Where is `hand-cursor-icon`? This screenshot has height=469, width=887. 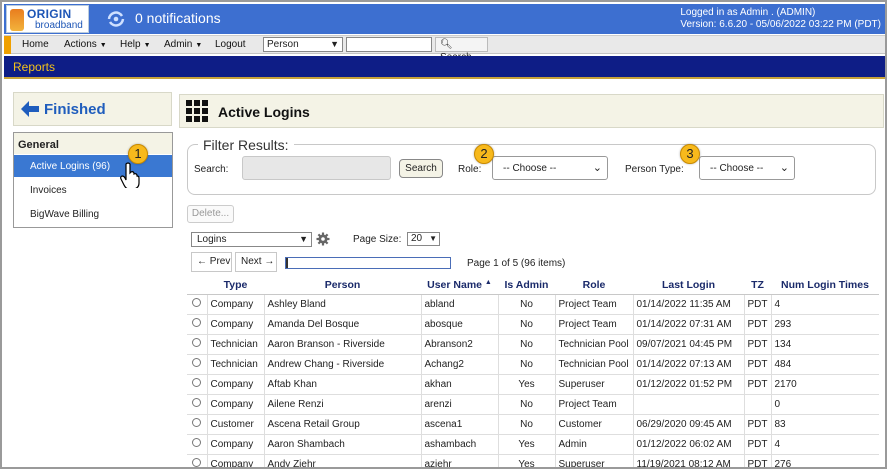 hand-cursor-icon is located at coordinates (130, 175).